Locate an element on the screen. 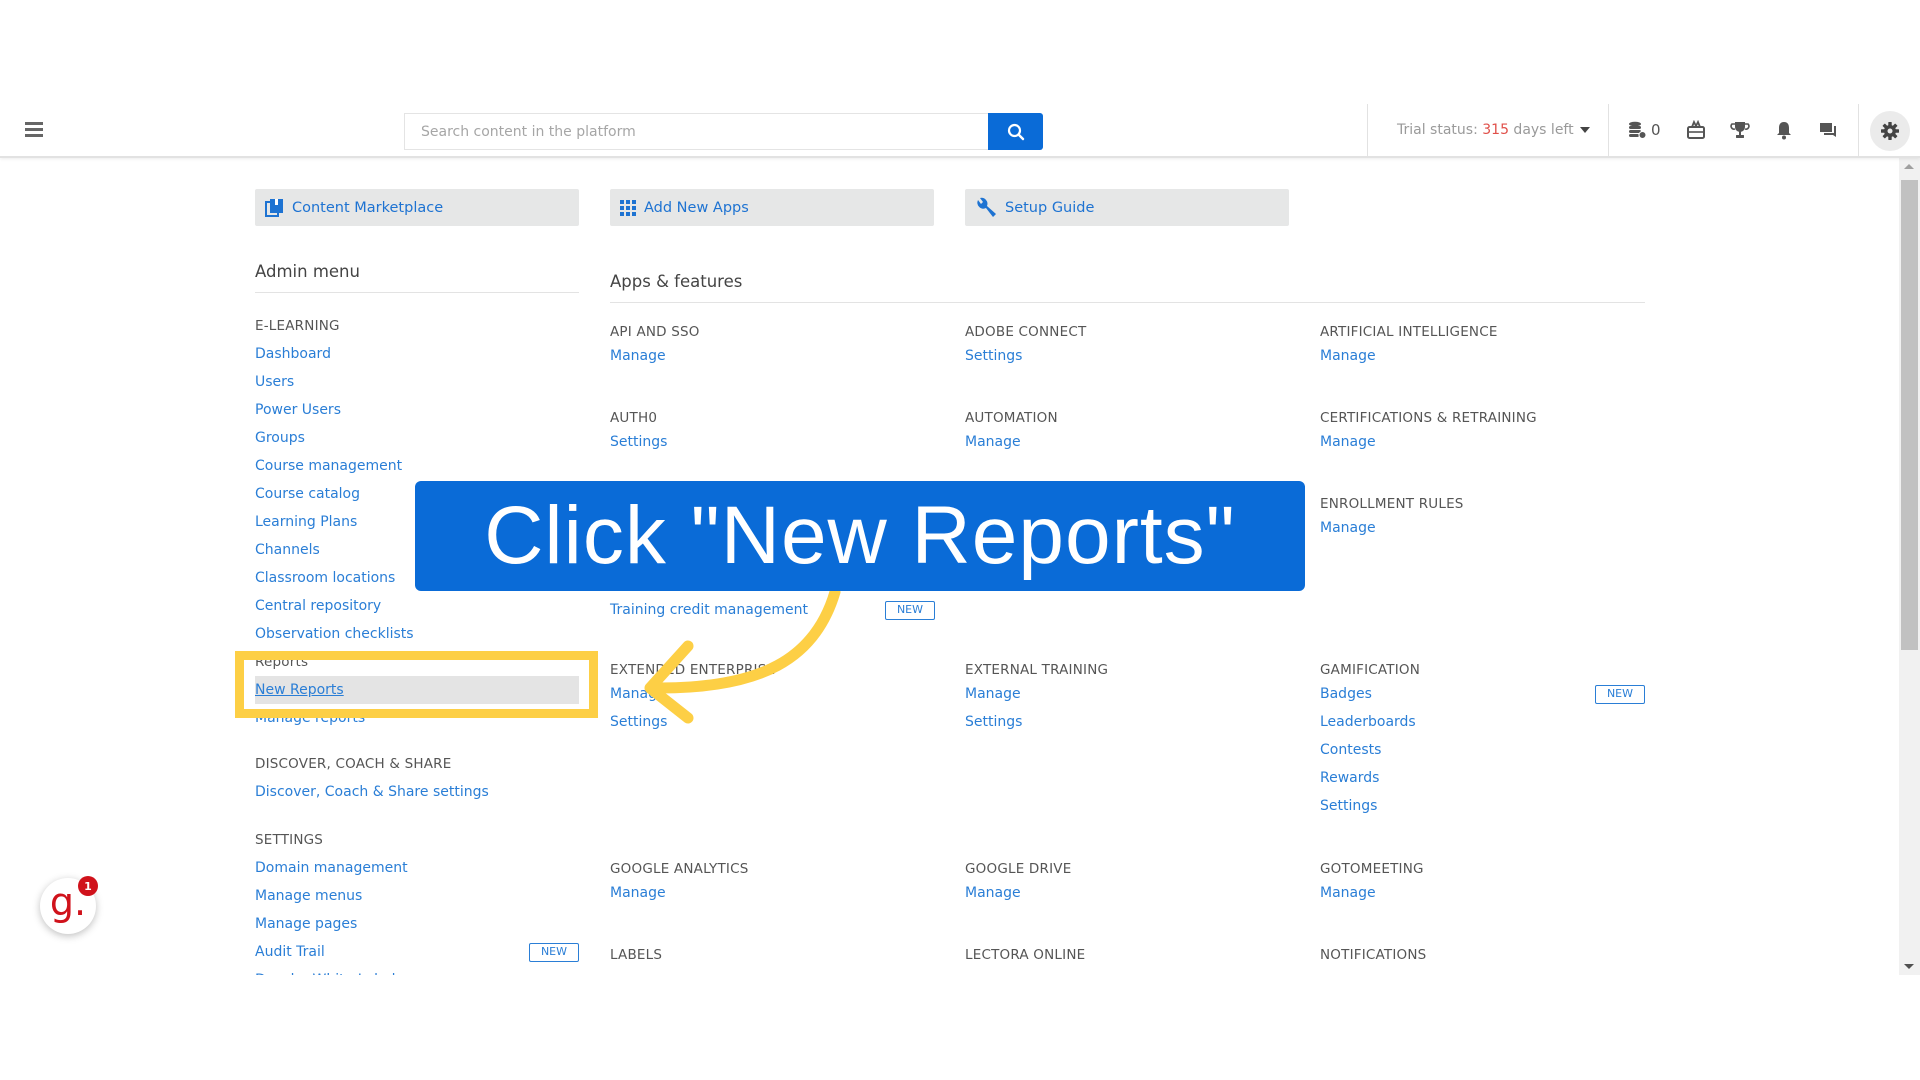 The width and height of the screenshot is (1920, 1080). trial-status-suffix: days left is located at coordinates (1541, 130).